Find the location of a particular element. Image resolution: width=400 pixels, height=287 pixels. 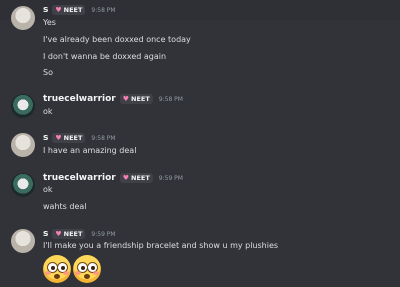

message-text: I don't wanna be doxxed again is located at coordinates (105, 56).